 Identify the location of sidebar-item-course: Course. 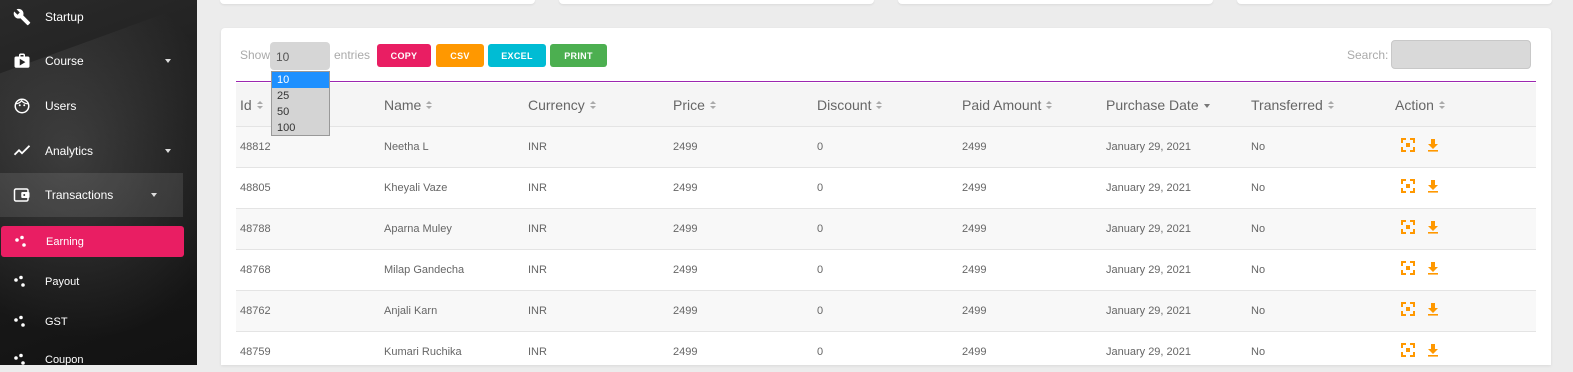
(98, 61).